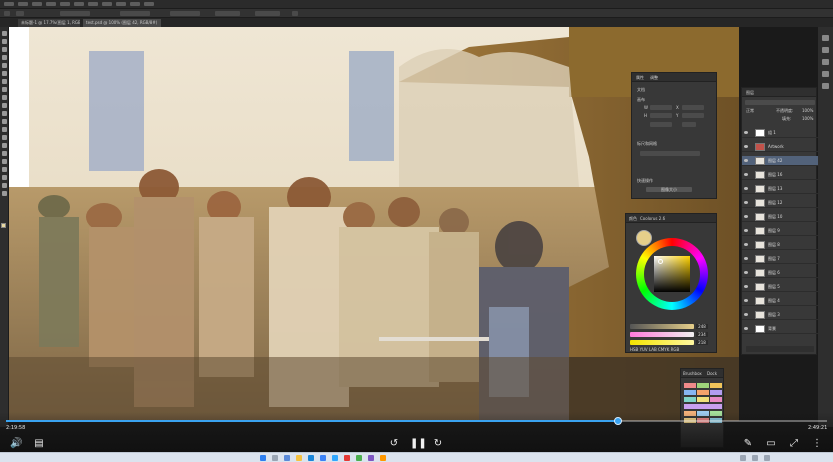 This screenshot has height=462, width=833. Describe the element at coordinates (661, 124) in the screenshot. I see `resolution-field` at that location.